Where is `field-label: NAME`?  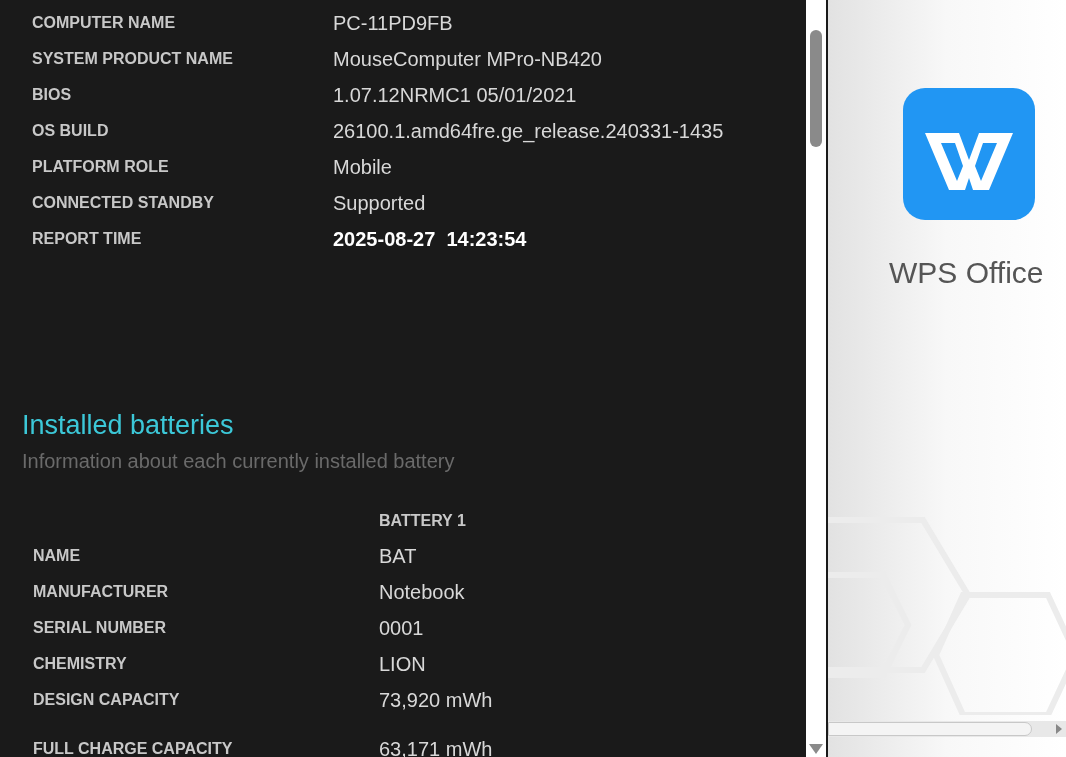 field-label: NAME is located at coordinates (57, 555).